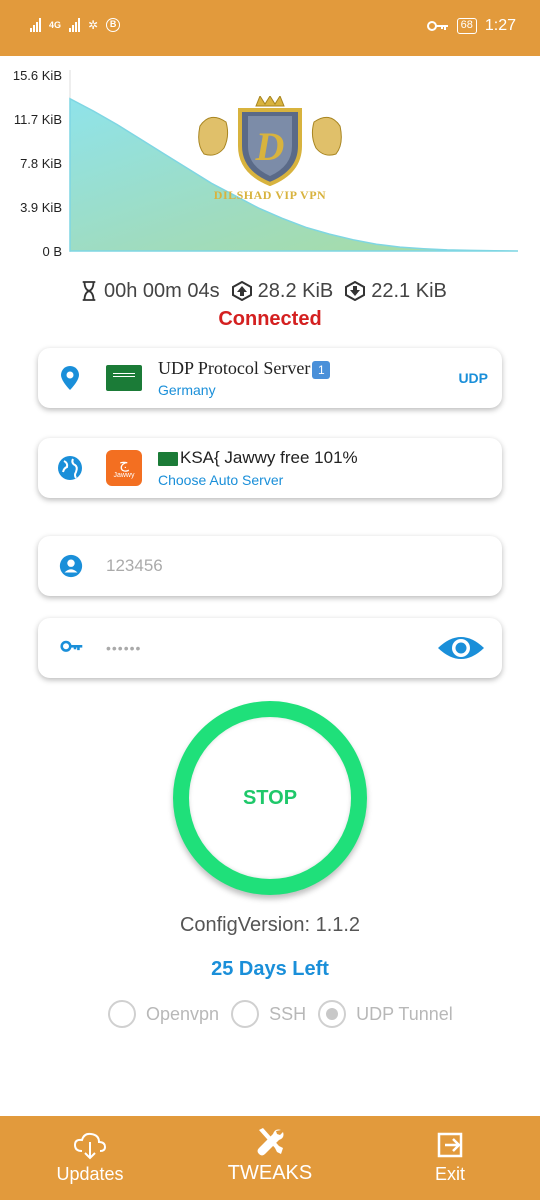 The width and height of the screenshot is (540, 1200). What do you see at coordinates (124, 468) in the screenshot?
I see `jawwy-logo: ج Jawwy` at bounding box center [124, 468].